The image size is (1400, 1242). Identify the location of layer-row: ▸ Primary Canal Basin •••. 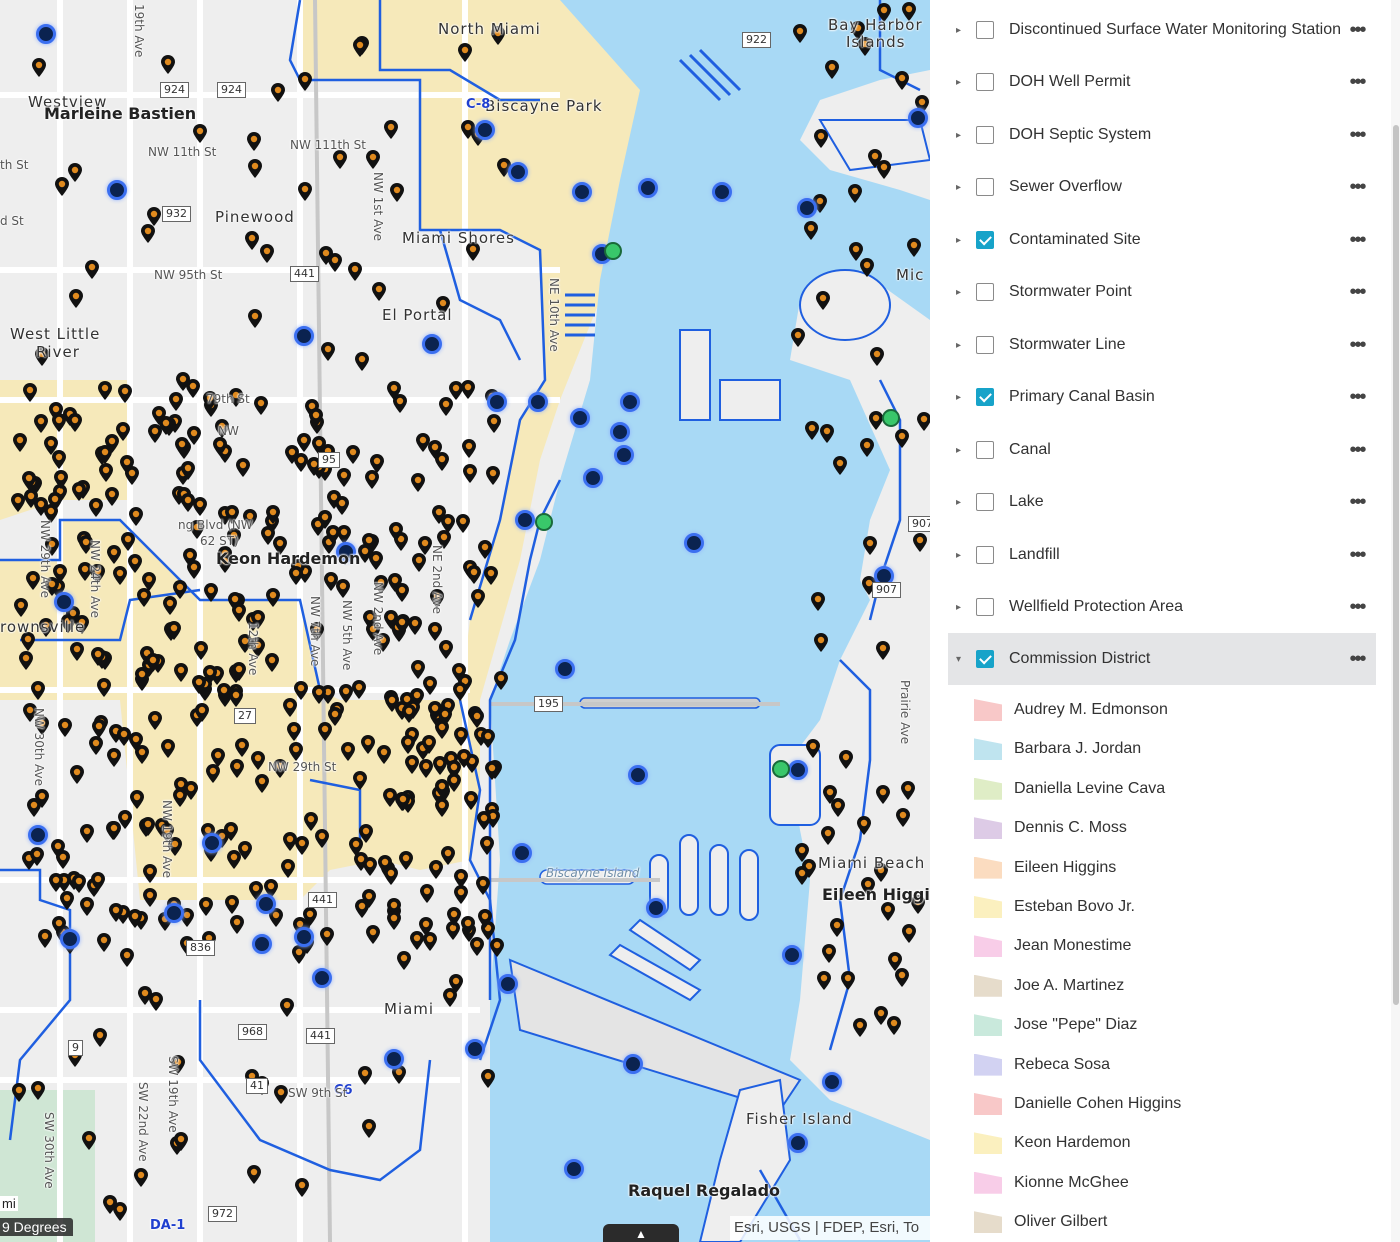
(1162, 397).